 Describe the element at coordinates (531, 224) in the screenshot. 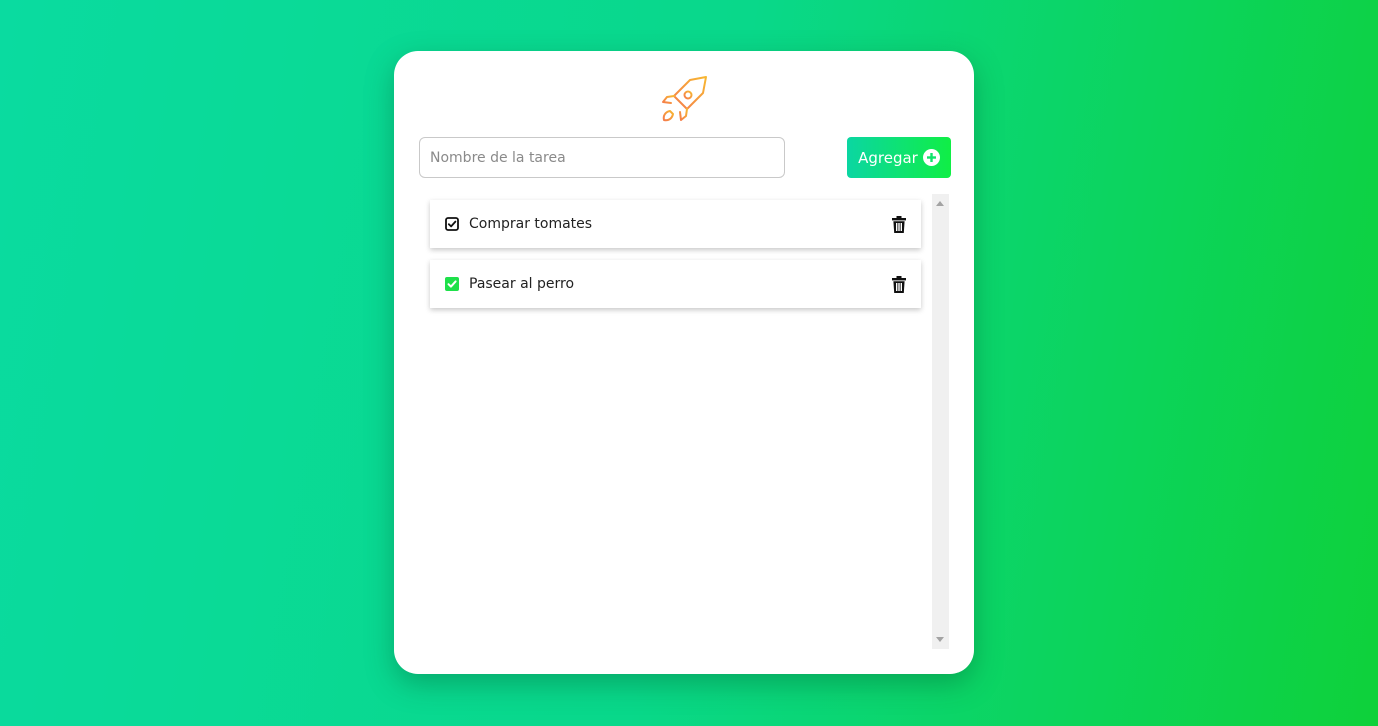

I see `task-label: Comprar tomates` at that location.